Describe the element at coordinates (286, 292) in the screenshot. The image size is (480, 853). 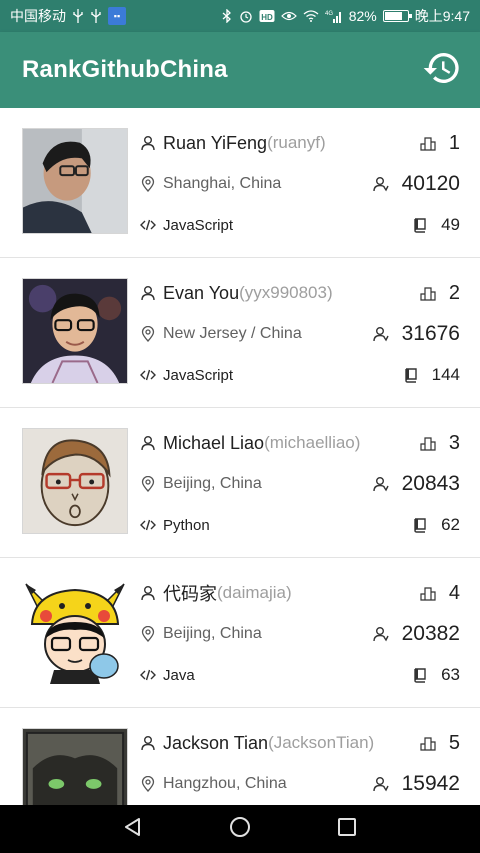
I see `user-login: (yyx990803)` at that location.